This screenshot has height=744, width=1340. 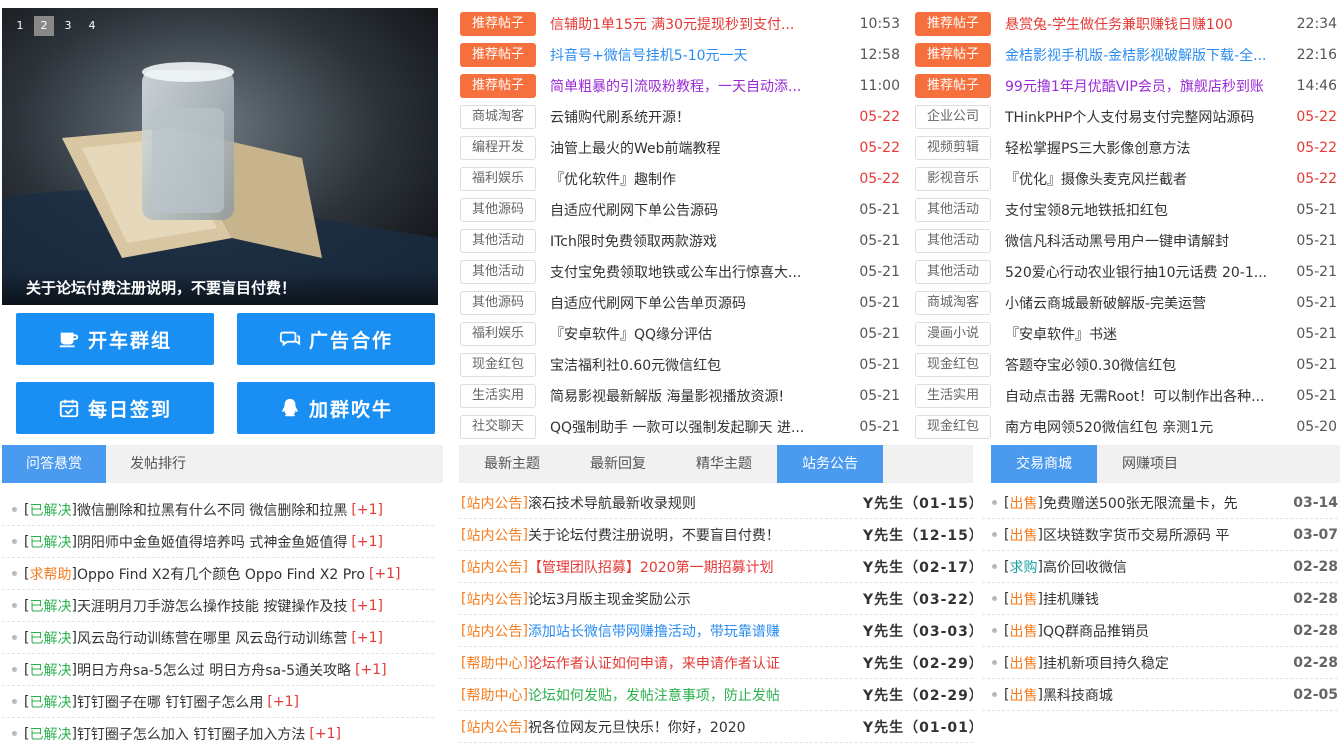 What do you see at coordinates (1142, 334) in the screenshot?
I see `hot-post-link: 『安卓软件』书迷` at bounding box center [1142, 334].